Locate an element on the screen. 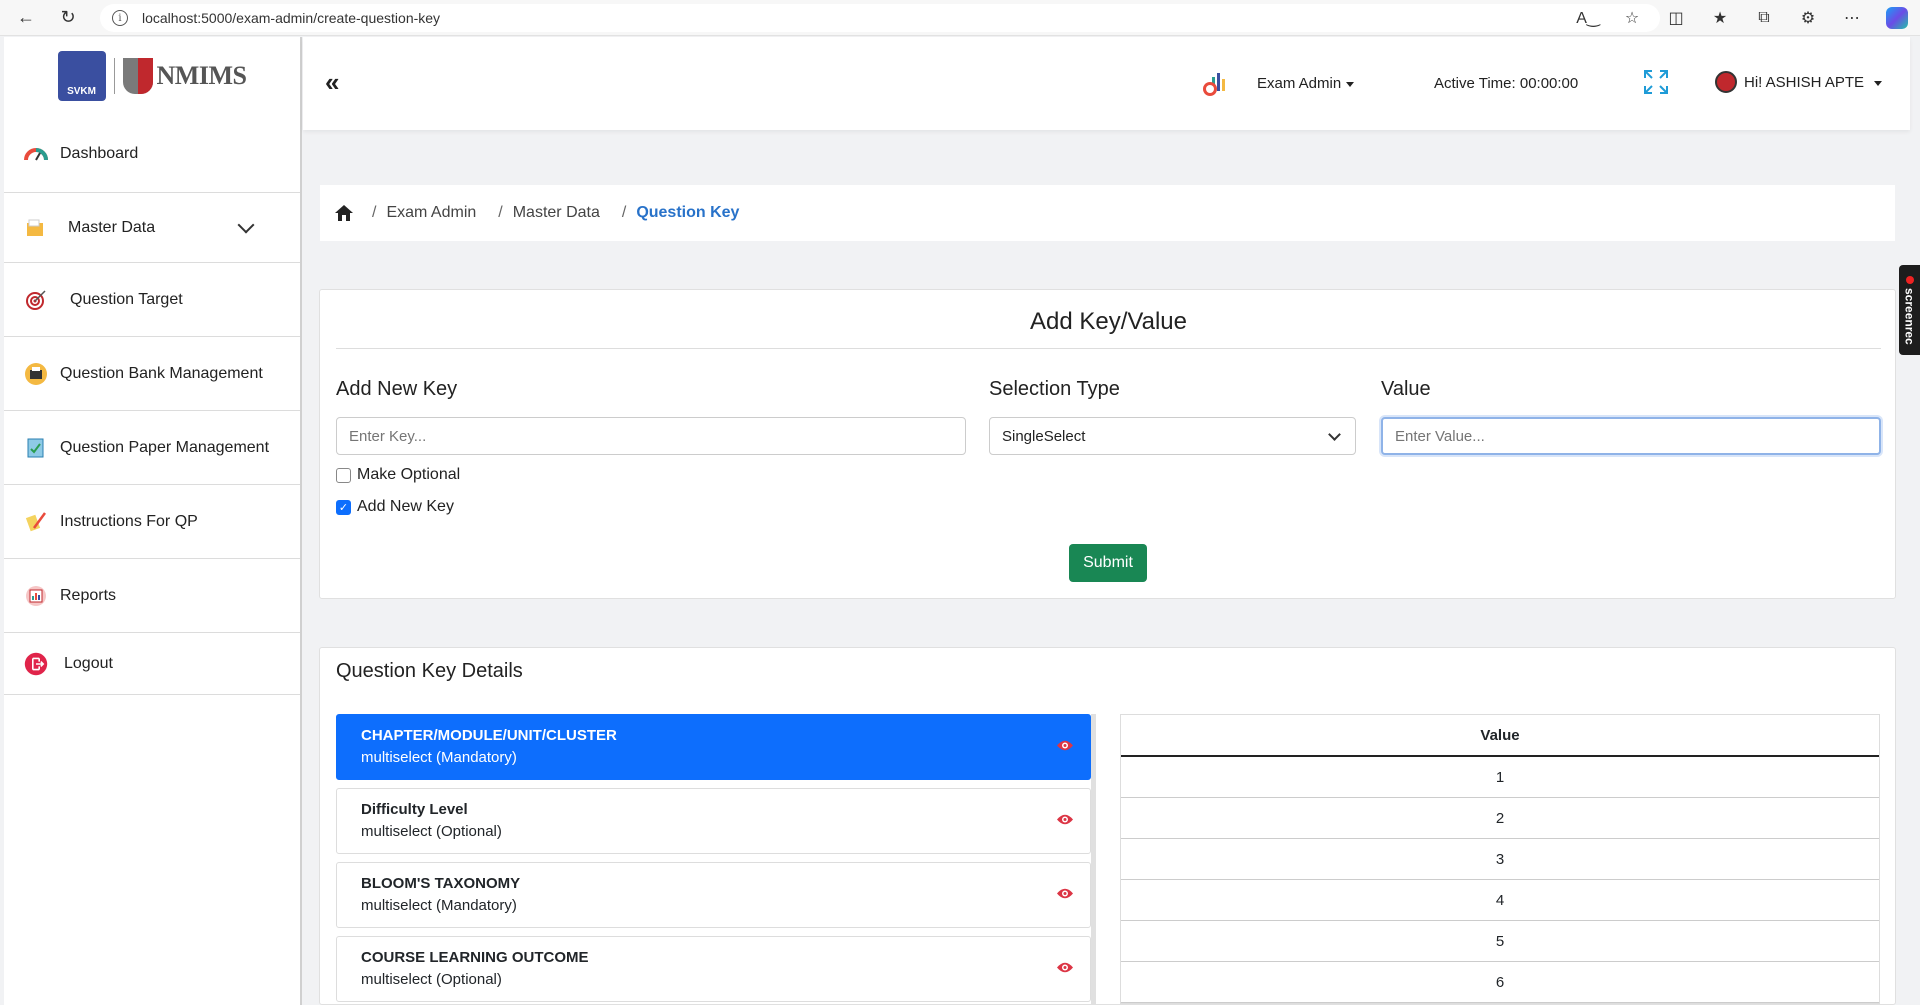 Image resolution: width=1920 pixels, height=1005 pixels. sidebar-item-question-paper: Question Paper Management is located at coordinates (152, 448).